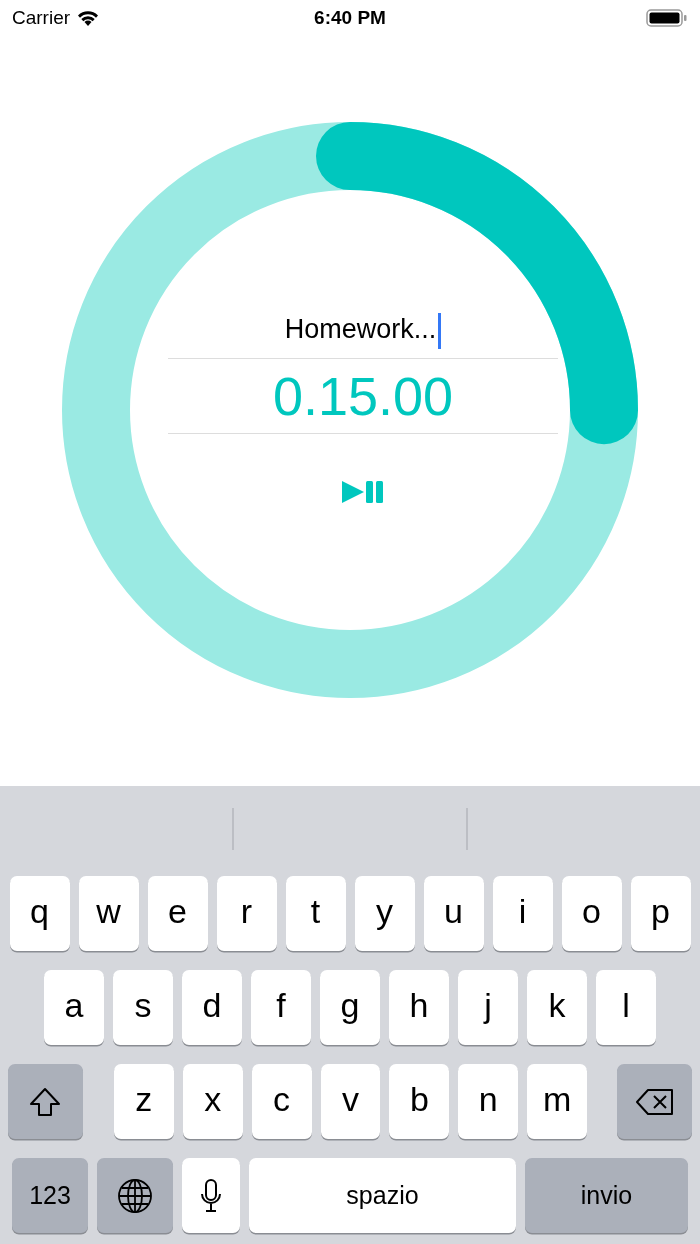 The width and height of the screenshot is (700, 1244). What do you see at coordinates (108, 913) in the screenshot?
I see `letter-key: w` at bounding box center [108, 913].